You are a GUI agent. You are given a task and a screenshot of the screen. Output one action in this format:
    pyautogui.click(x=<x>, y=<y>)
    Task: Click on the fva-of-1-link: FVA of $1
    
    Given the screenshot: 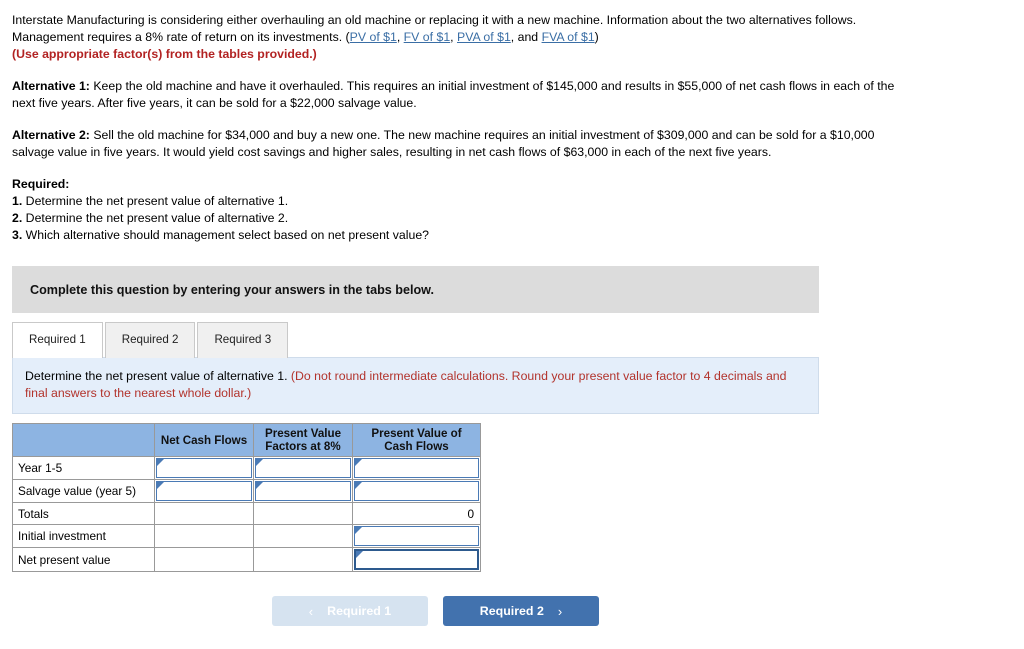 What is the action you would take?
    pyautogui.click(x=568, y=37)
    